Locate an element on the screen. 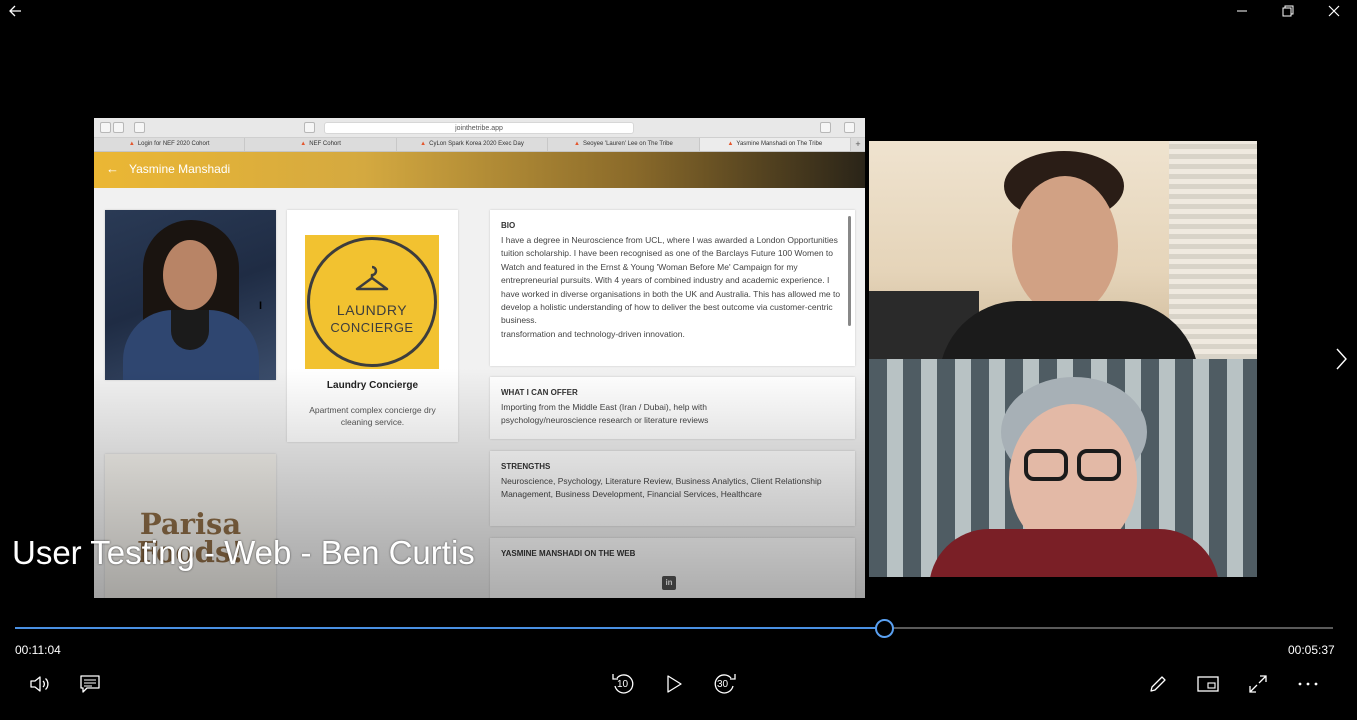  video-title: User Testing - Web - Ben Curtis is located at coordinates (243, 552).